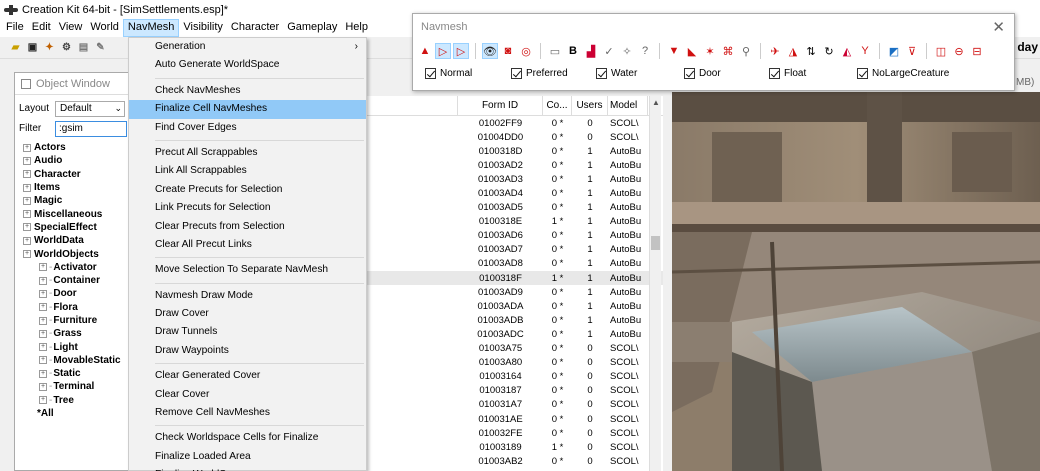 Image resolution: width=1040 pixels, height=471 pixels. Describe the element at coordinates (514, 208) in the screenshot. I see `table-row: 01003AD5 0 * 1 AutoBu` at that location.